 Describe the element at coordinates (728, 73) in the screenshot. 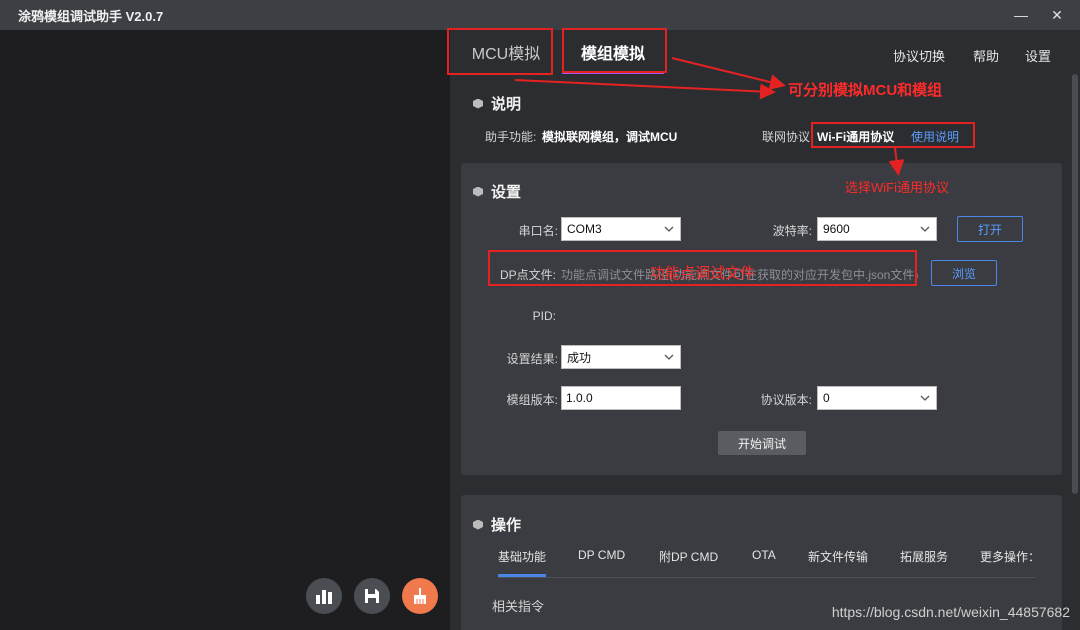

I see `annotation-arrow-module` at that location.